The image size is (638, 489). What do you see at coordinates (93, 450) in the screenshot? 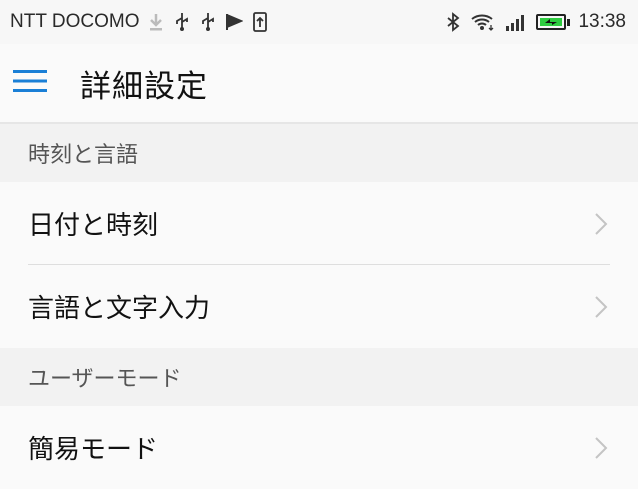
I see `list-item-label: 簡易モード` at bounding box center [93, 450].